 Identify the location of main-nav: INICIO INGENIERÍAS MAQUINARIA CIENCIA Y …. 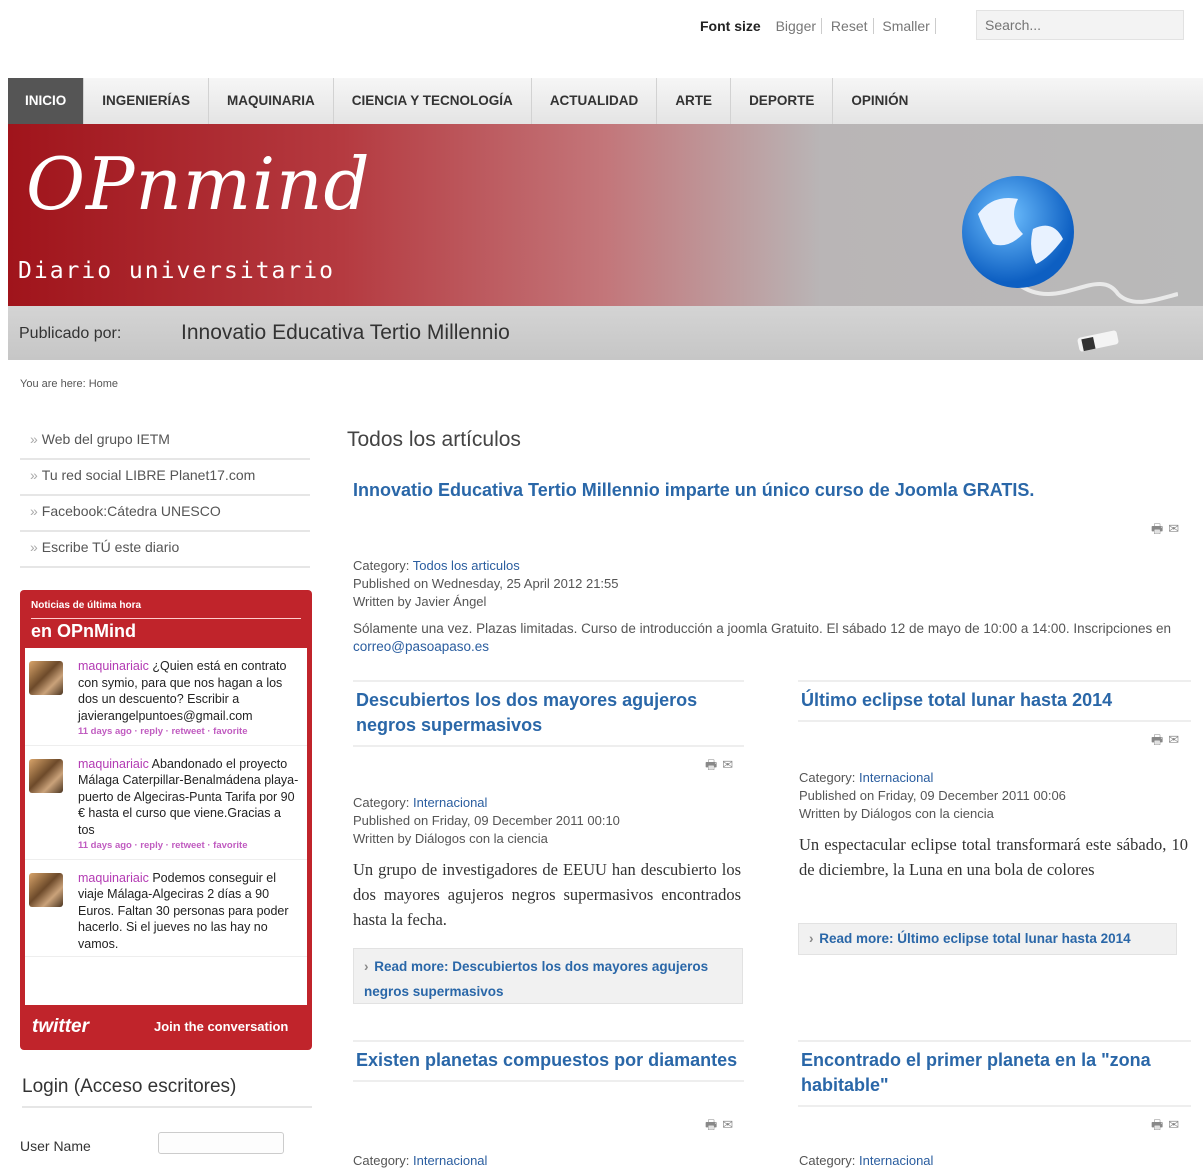
(605, 101).